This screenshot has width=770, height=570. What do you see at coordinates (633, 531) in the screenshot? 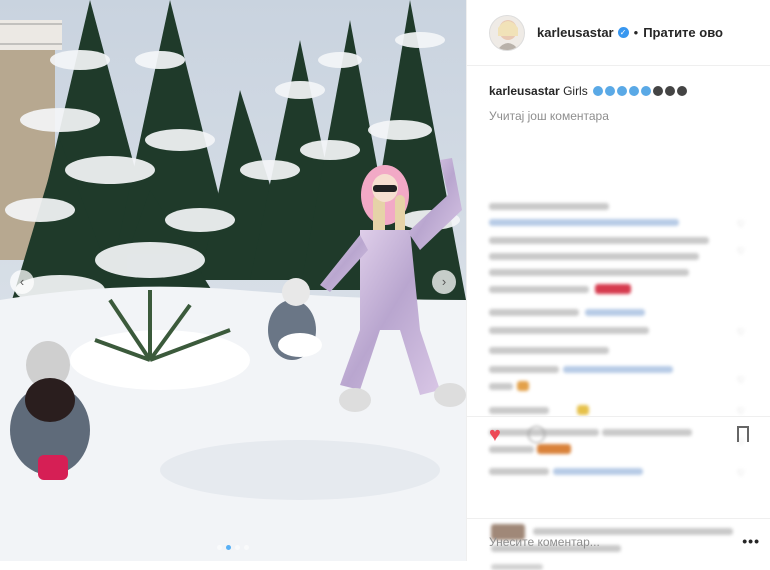
I see `likes-text` at bounding box center [633, 531].